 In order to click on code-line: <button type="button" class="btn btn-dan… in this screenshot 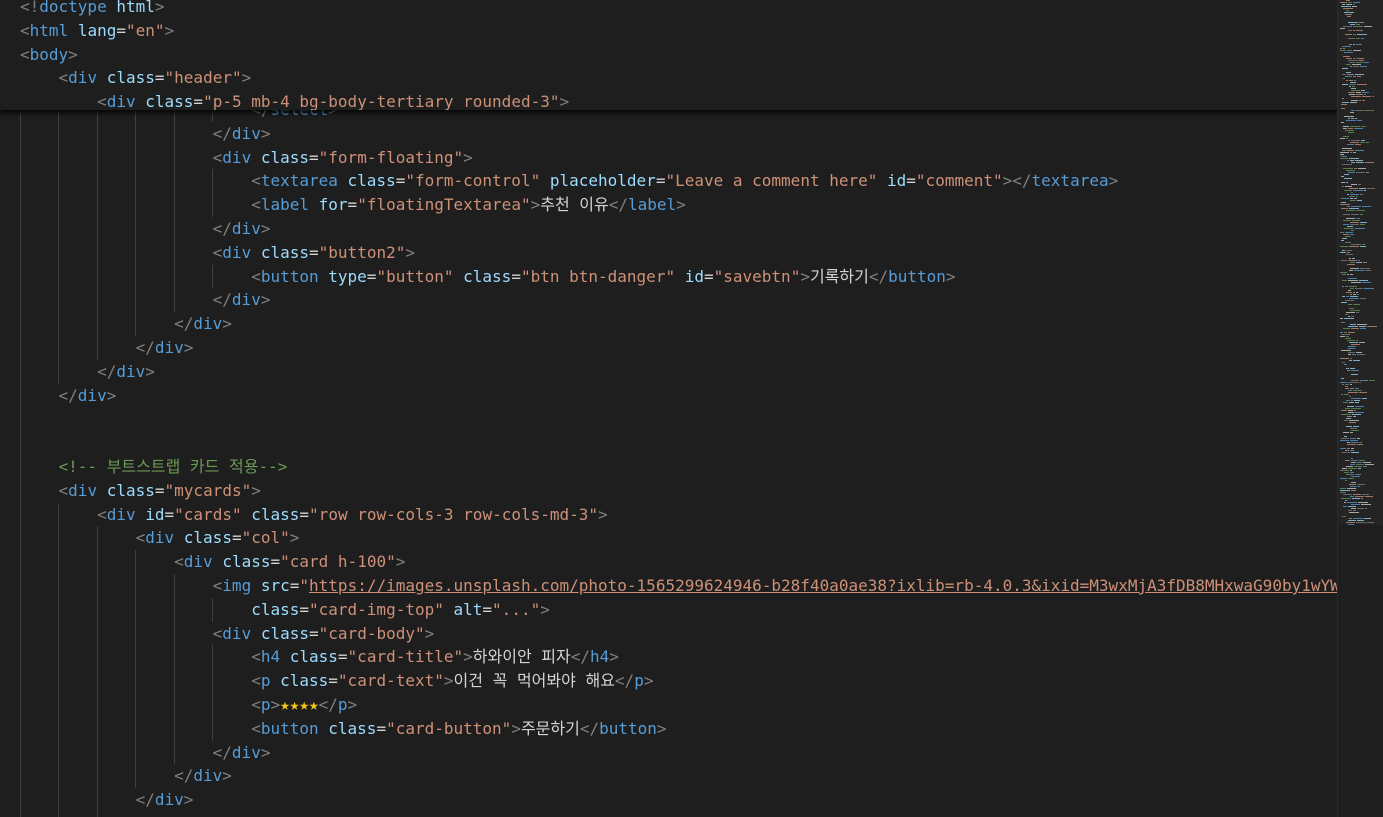, I will do `click(487, 277)`.